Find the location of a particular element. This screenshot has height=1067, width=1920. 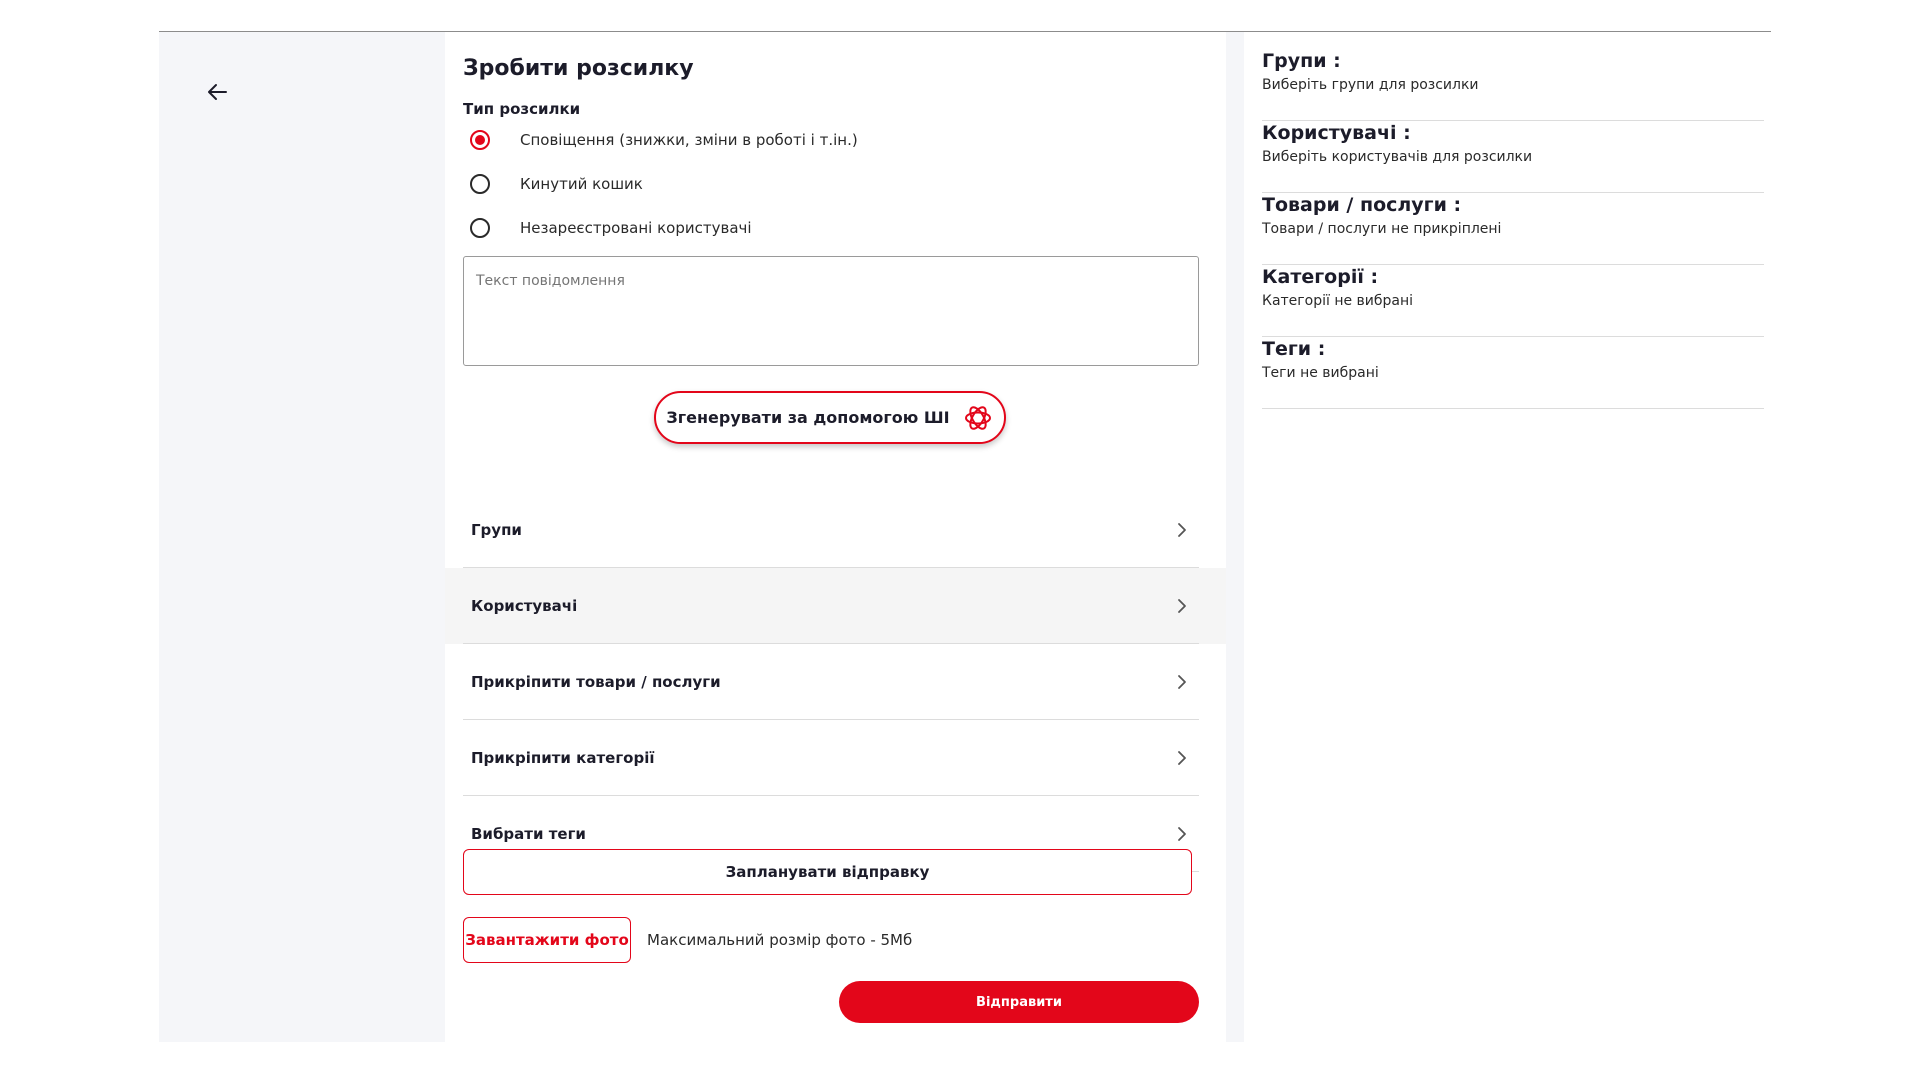

ai-spiral-icon is located at coordinates (977, 417).